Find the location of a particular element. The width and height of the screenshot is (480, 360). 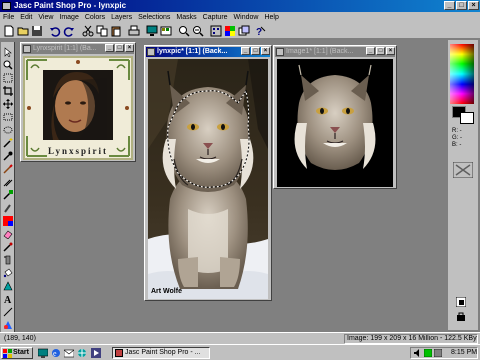

tool-palette-icon is located at coordinates (216, 31).